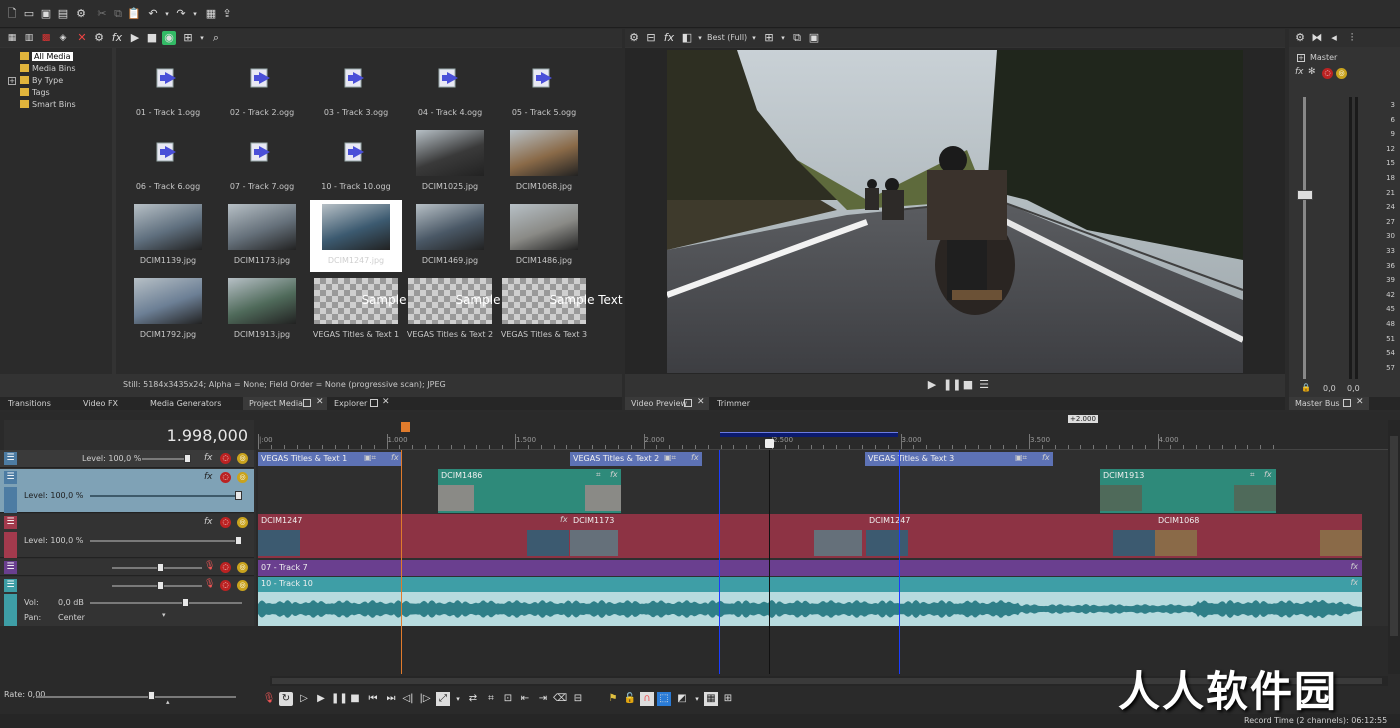 Image resolution: width=1400 pixels, height=728 pixels. Describe the element at coordinates (647, 699) in the screenshot. I see `snapping-icon: ∩` at that location.